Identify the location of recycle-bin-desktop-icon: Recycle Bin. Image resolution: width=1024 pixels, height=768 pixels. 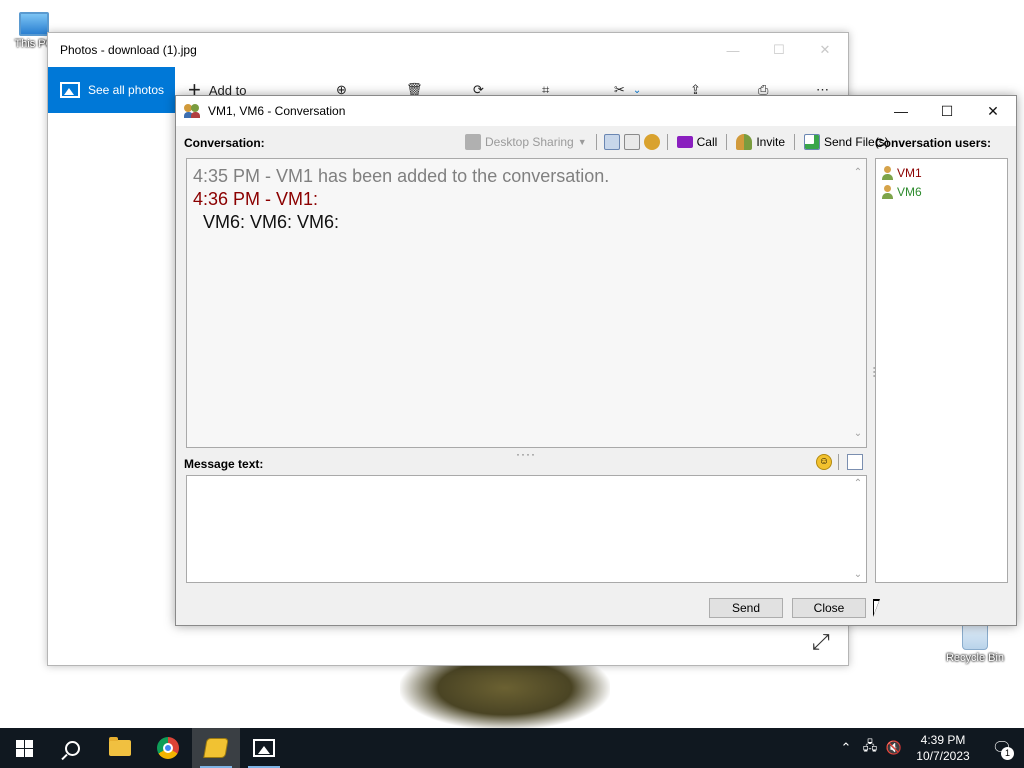
(975, 642).